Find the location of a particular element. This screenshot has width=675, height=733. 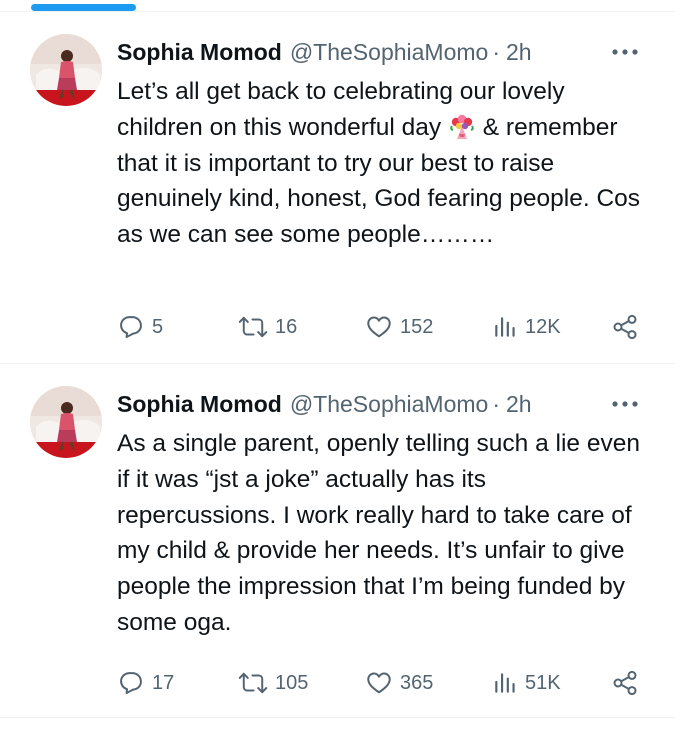

bouquet-emoji-icon is located at coordinates (462, 126).